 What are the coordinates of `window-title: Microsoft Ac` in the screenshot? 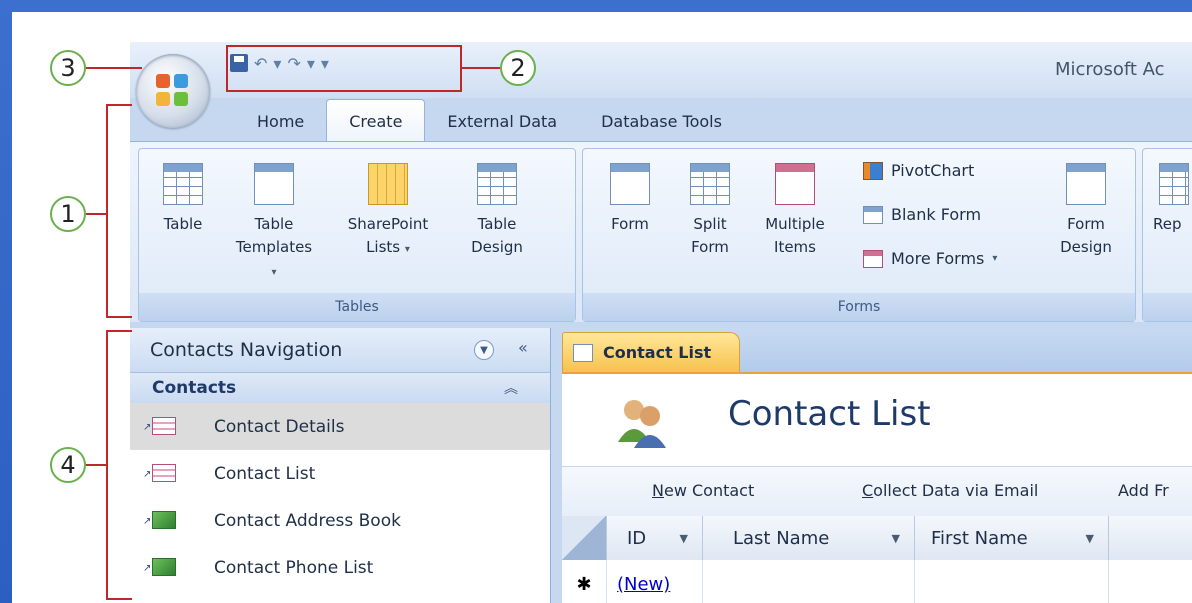 It's located at (1110, 69).